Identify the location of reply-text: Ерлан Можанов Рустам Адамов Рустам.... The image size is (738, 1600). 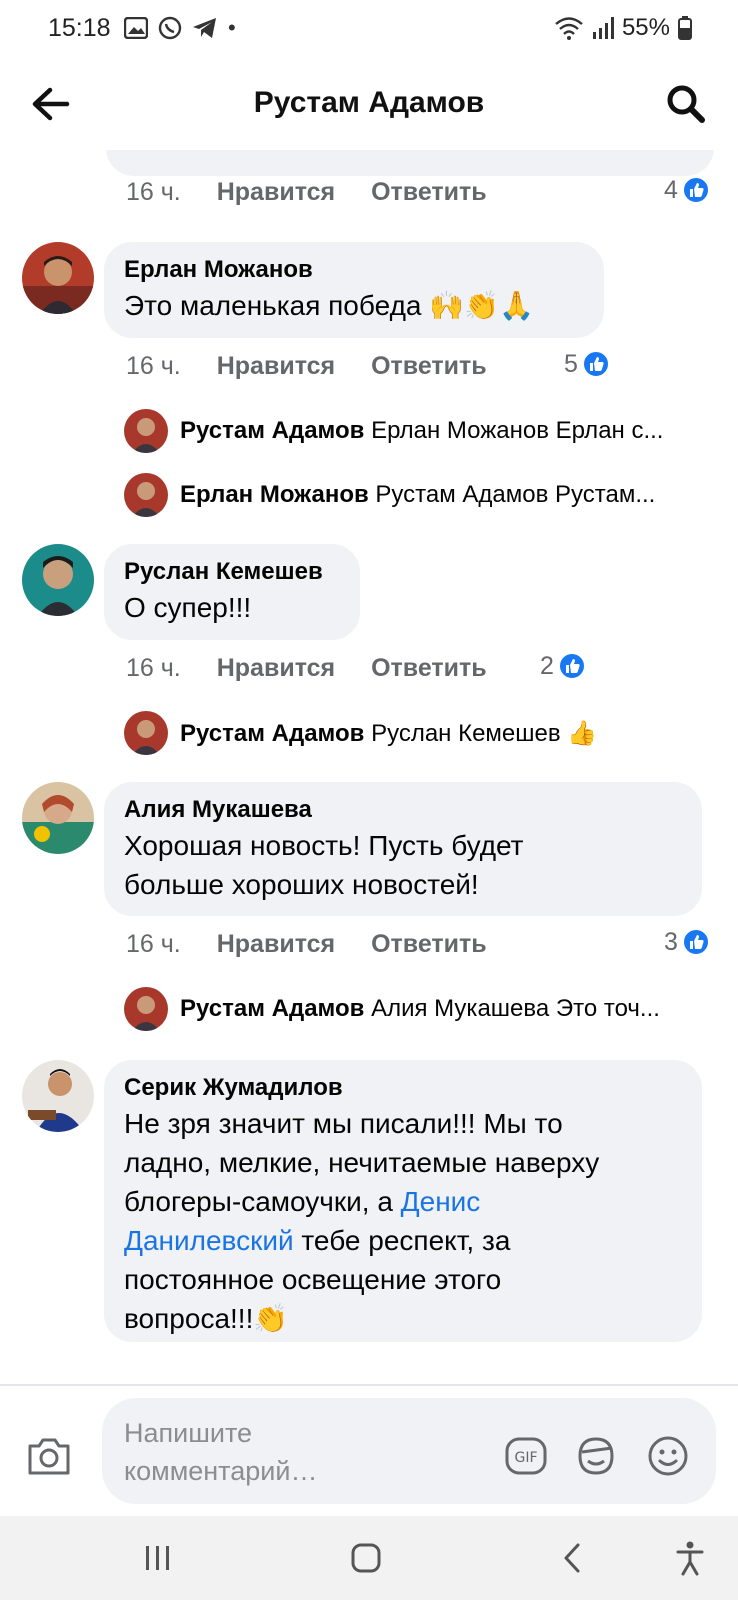
(417, 495).